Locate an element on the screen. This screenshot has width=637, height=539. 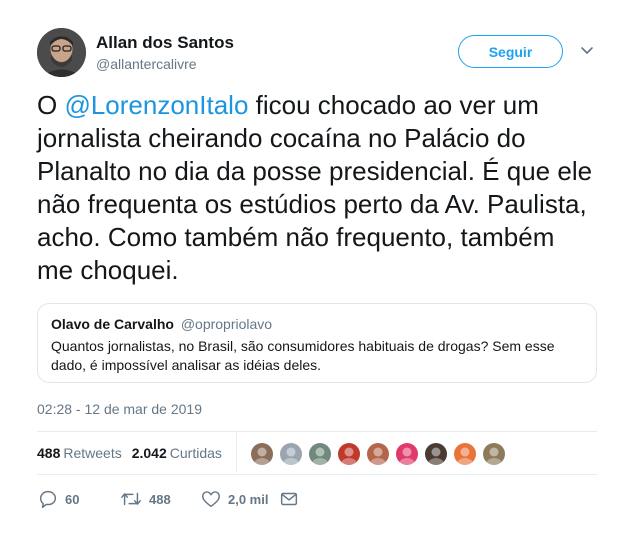
direct-message-action is located at coordinates (289, 499).